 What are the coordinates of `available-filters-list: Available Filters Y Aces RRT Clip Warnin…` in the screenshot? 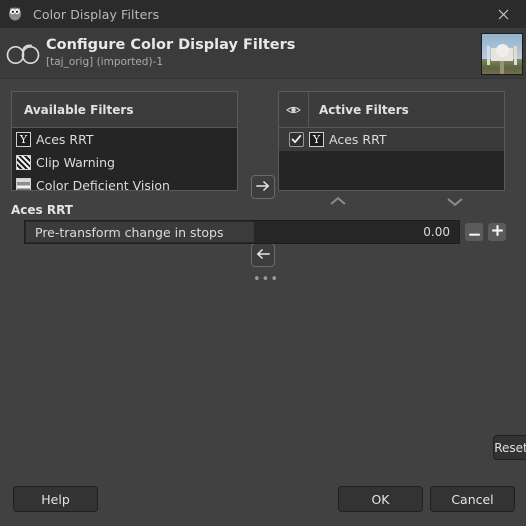 It's located at (124, 141).